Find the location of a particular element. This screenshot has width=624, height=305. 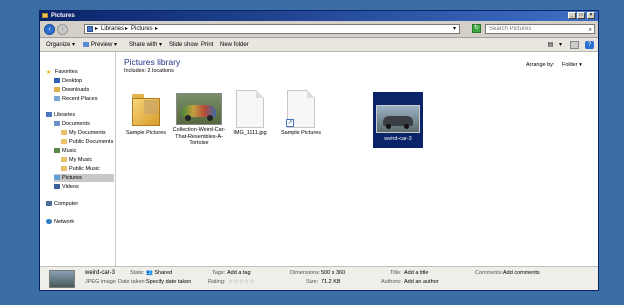

nav-libraries: Libraries is located at coordinates (60, 115).